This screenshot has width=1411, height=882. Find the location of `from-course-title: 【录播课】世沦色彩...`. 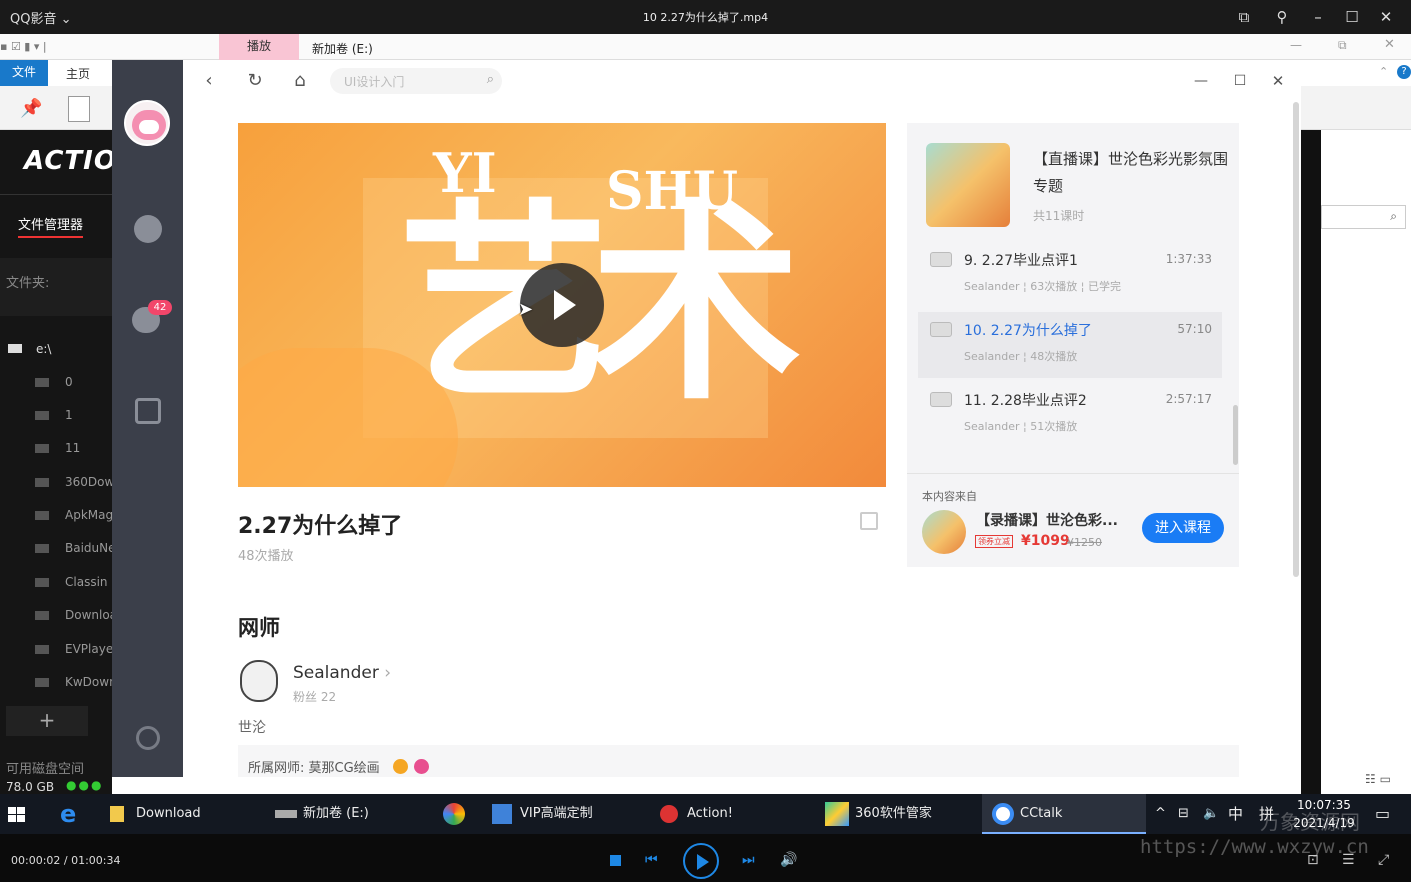

from-course-title: 【录播课】世沦色彩... is located at coordinates (1056, 520).